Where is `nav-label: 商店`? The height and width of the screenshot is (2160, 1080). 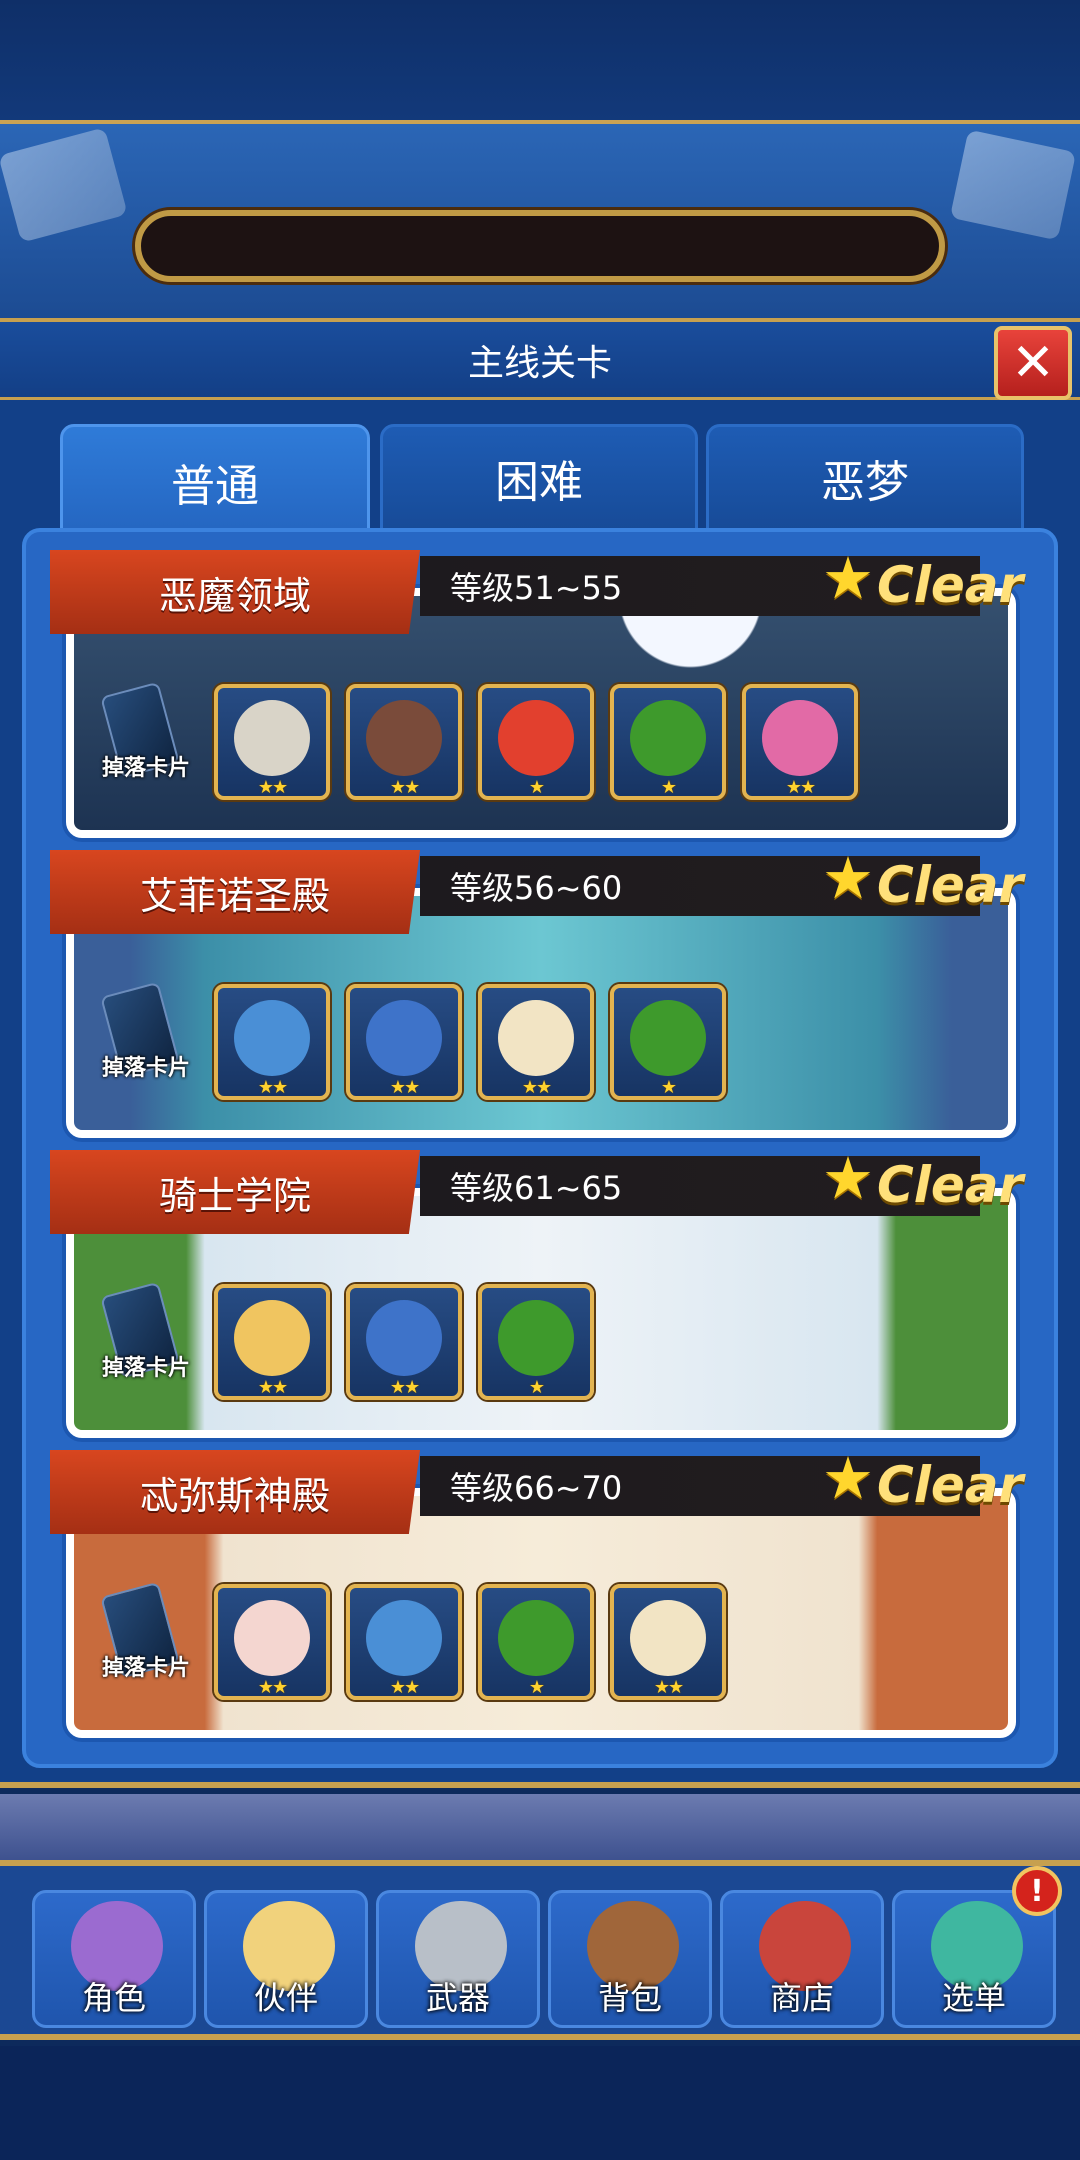 nav-label: 商店 is located at coordinates (801, 1998).